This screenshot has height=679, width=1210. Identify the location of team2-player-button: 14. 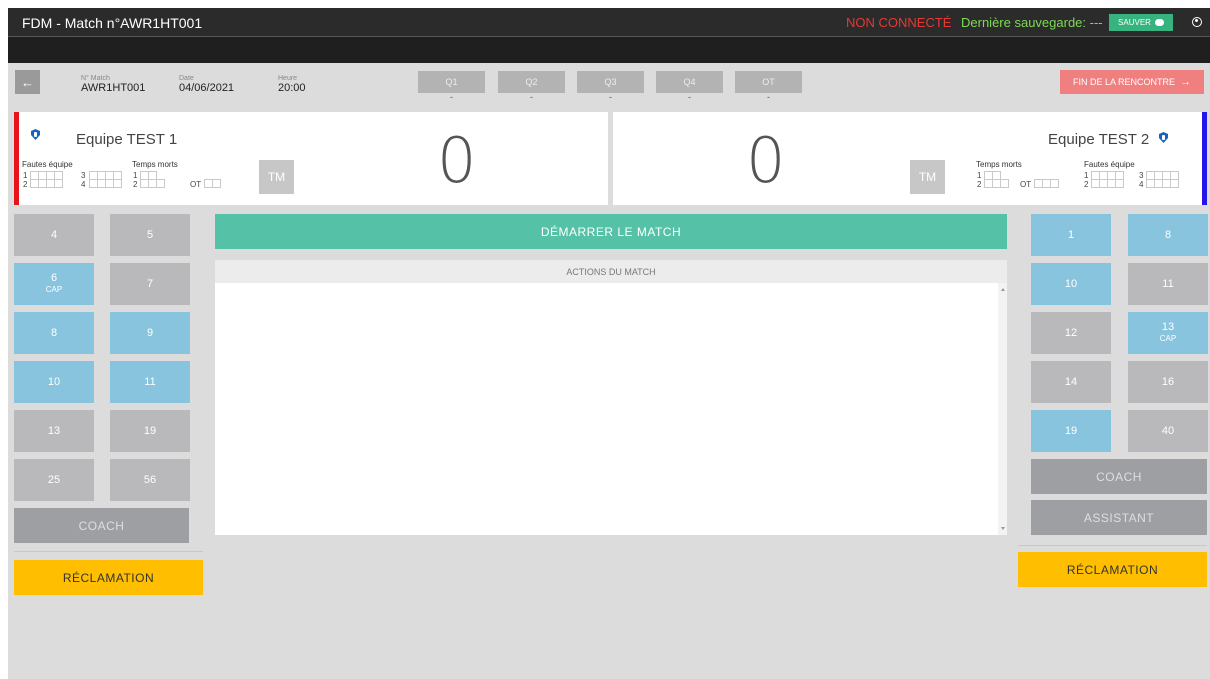
(1071, 382).